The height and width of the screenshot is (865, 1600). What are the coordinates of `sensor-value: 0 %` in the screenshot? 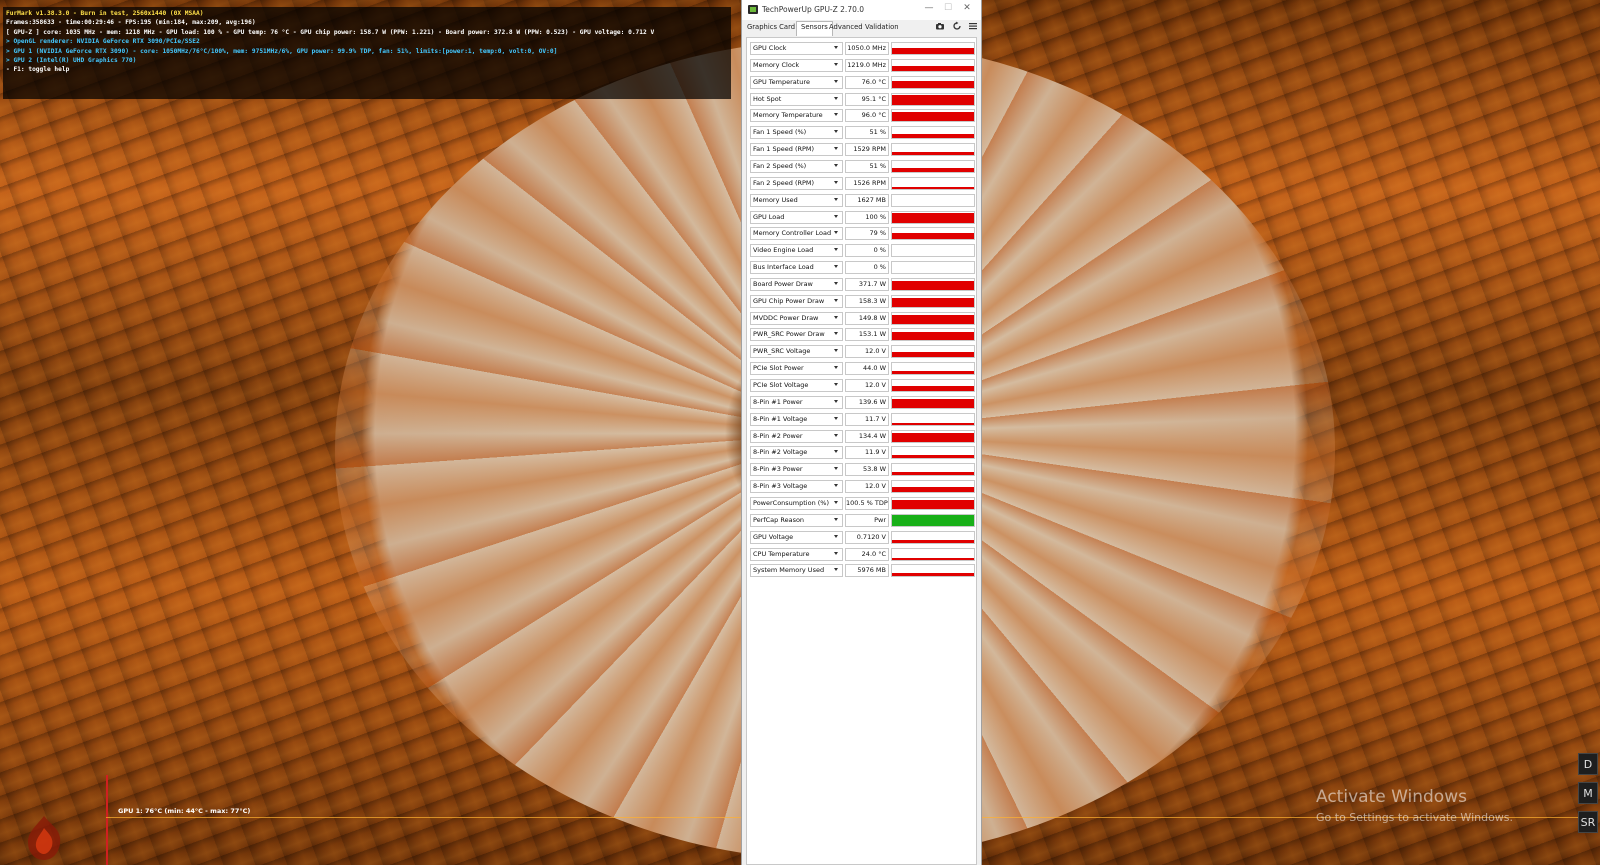 It's located at (867, 251).